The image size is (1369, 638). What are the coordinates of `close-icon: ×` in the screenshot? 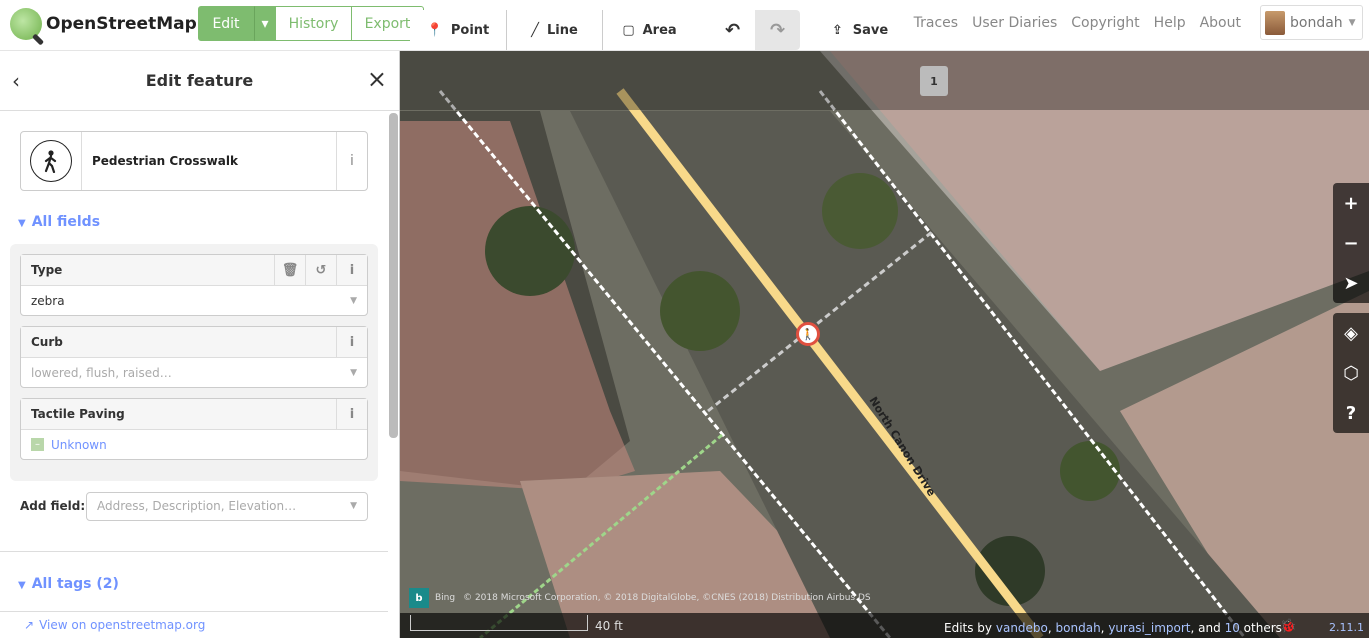 It's located at (377, 79).